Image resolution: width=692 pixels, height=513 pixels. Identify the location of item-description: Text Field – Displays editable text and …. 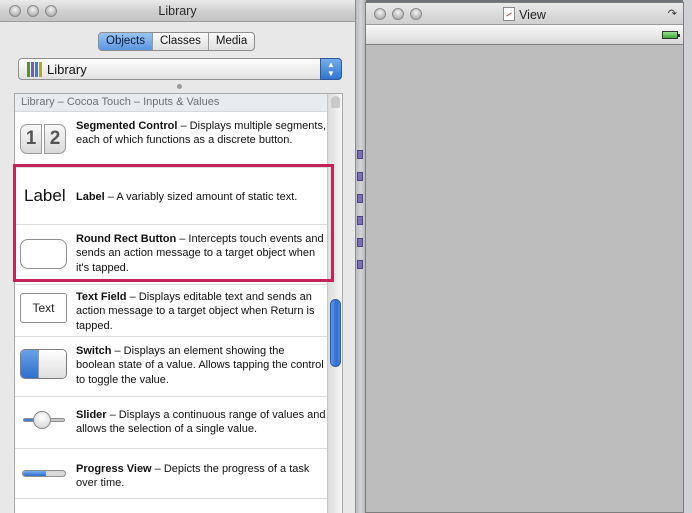
(195, 311).